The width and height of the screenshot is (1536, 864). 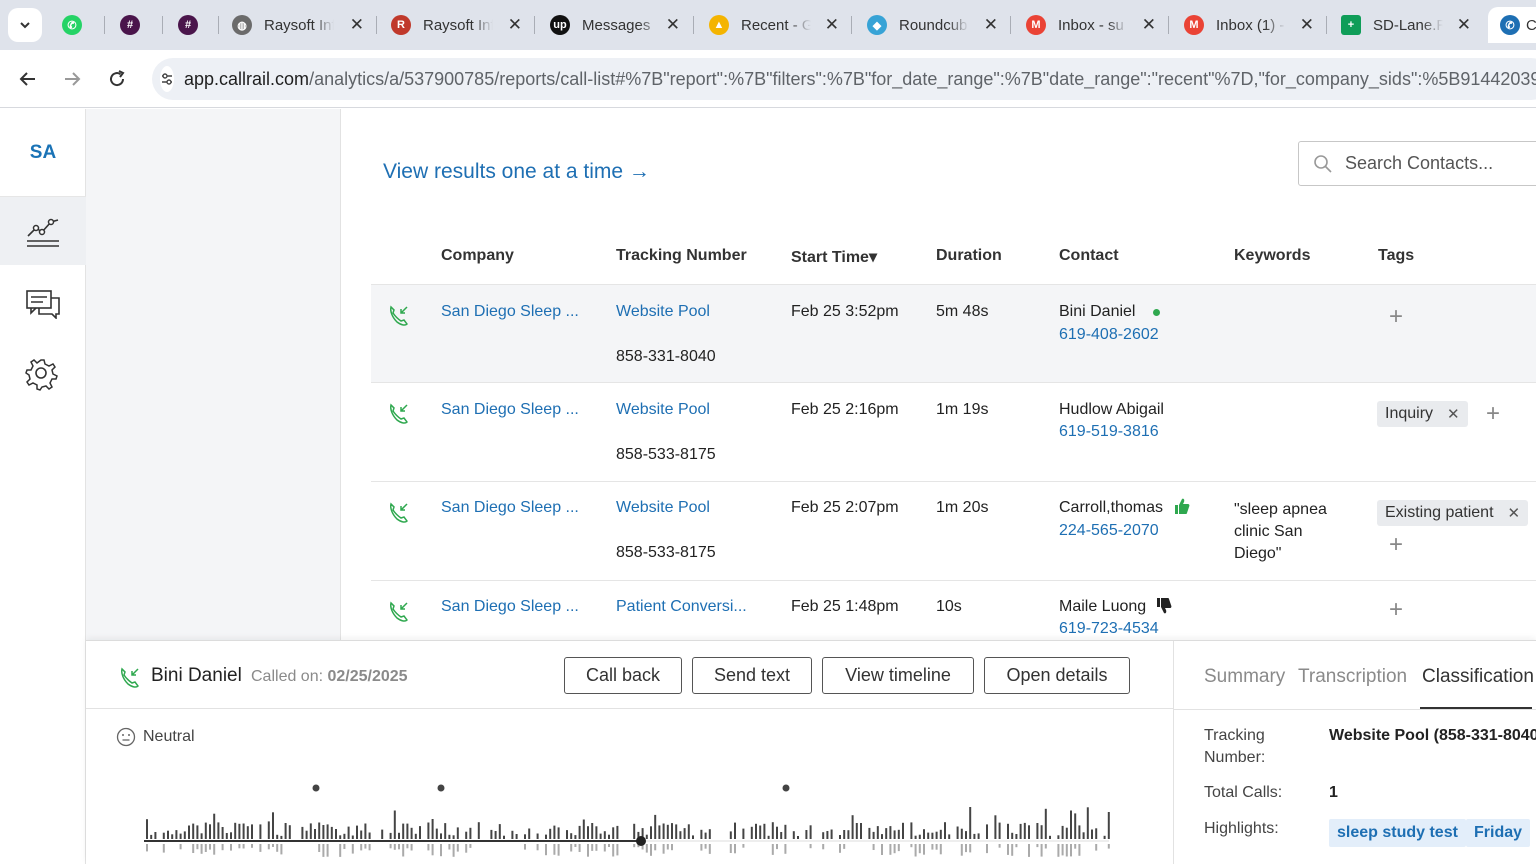 I want to click on column-header-tags: Tags, so click(x=1396, y=256).